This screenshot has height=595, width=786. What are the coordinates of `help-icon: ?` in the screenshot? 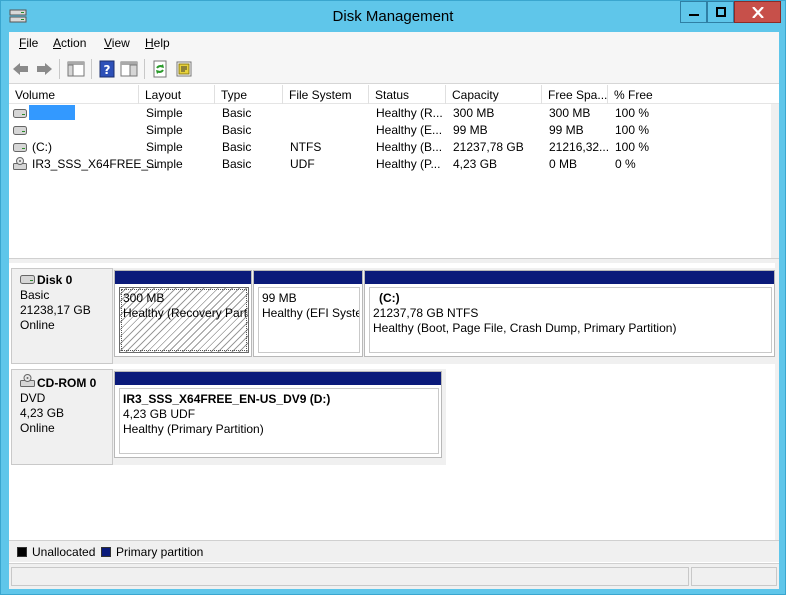 It's located at (107, 69).